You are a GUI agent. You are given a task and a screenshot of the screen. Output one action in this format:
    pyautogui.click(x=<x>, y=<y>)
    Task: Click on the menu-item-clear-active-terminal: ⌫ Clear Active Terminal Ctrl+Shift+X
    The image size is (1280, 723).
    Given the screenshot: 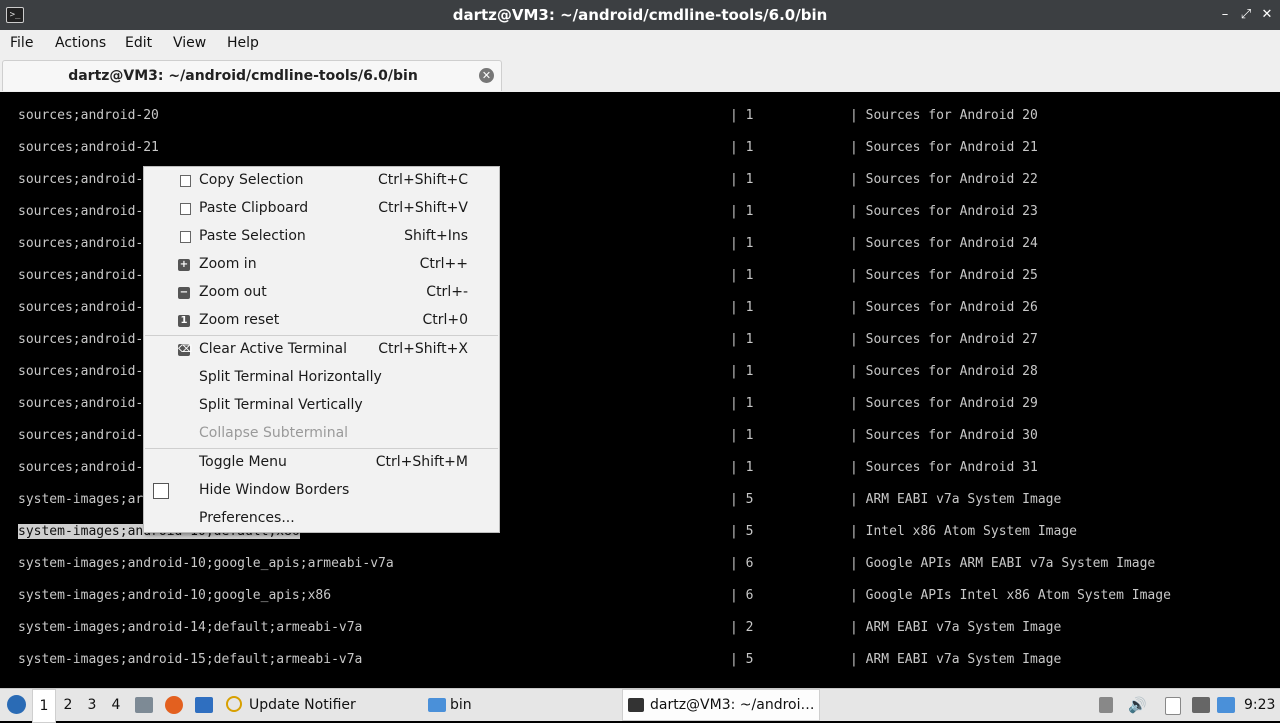 What is the action you would take?
    pyautogui.click(x=321, y=350)
    